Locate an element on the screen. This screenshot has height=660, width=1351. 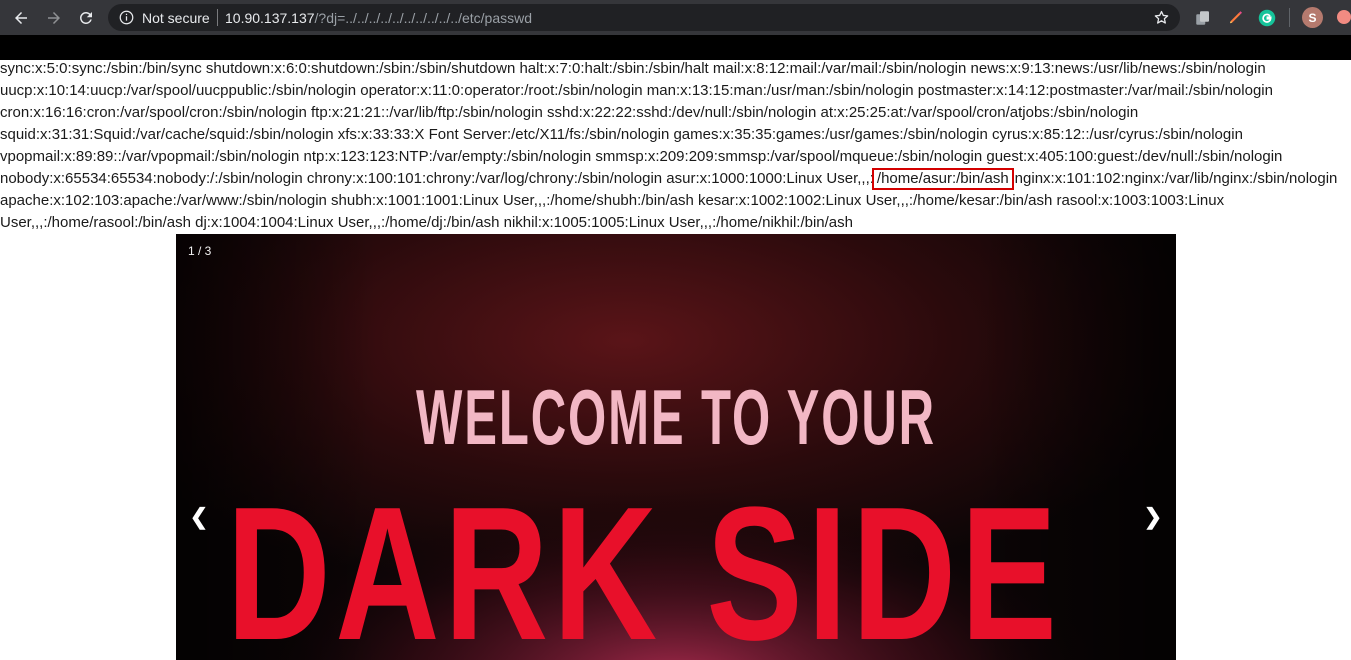
url-host: 10.90.137.137 is located at coordinates (270, 18).